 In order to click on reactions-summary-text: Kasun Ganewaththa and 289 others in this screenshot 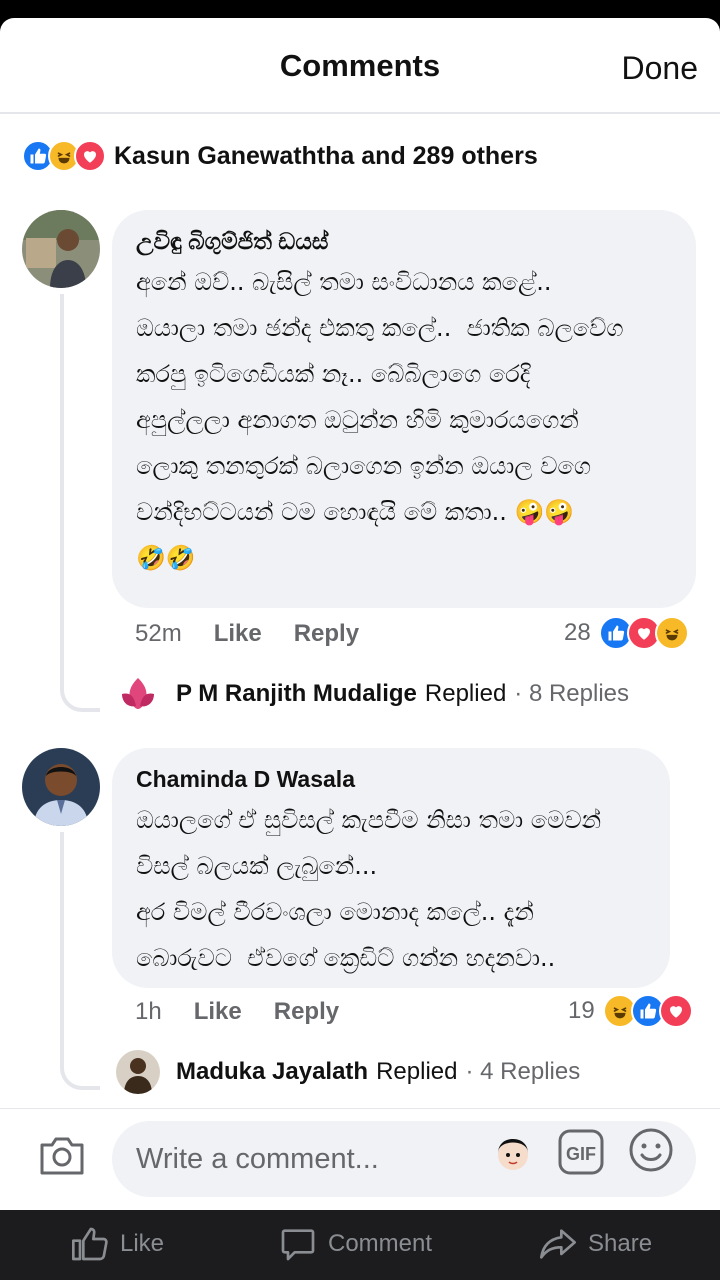, I will do `click(326, 155)`.